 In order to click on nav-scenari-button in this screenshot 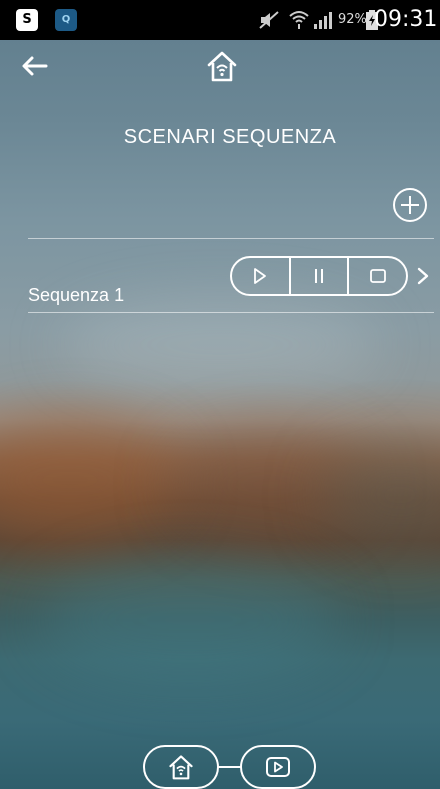, I will do `click(278, 767)`.